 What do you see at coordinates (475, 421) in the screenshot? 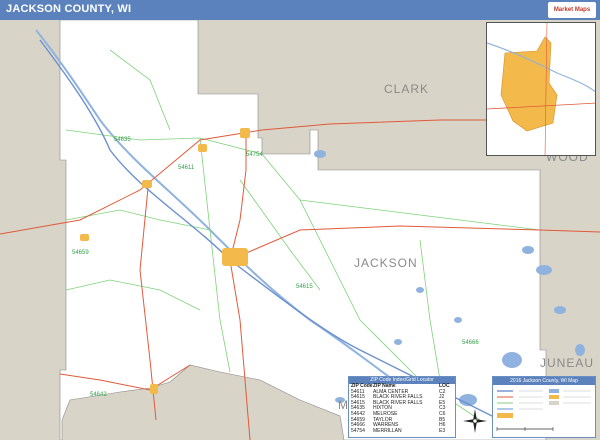
I see `compass-rose-icon` at bounding box center [475, 421].